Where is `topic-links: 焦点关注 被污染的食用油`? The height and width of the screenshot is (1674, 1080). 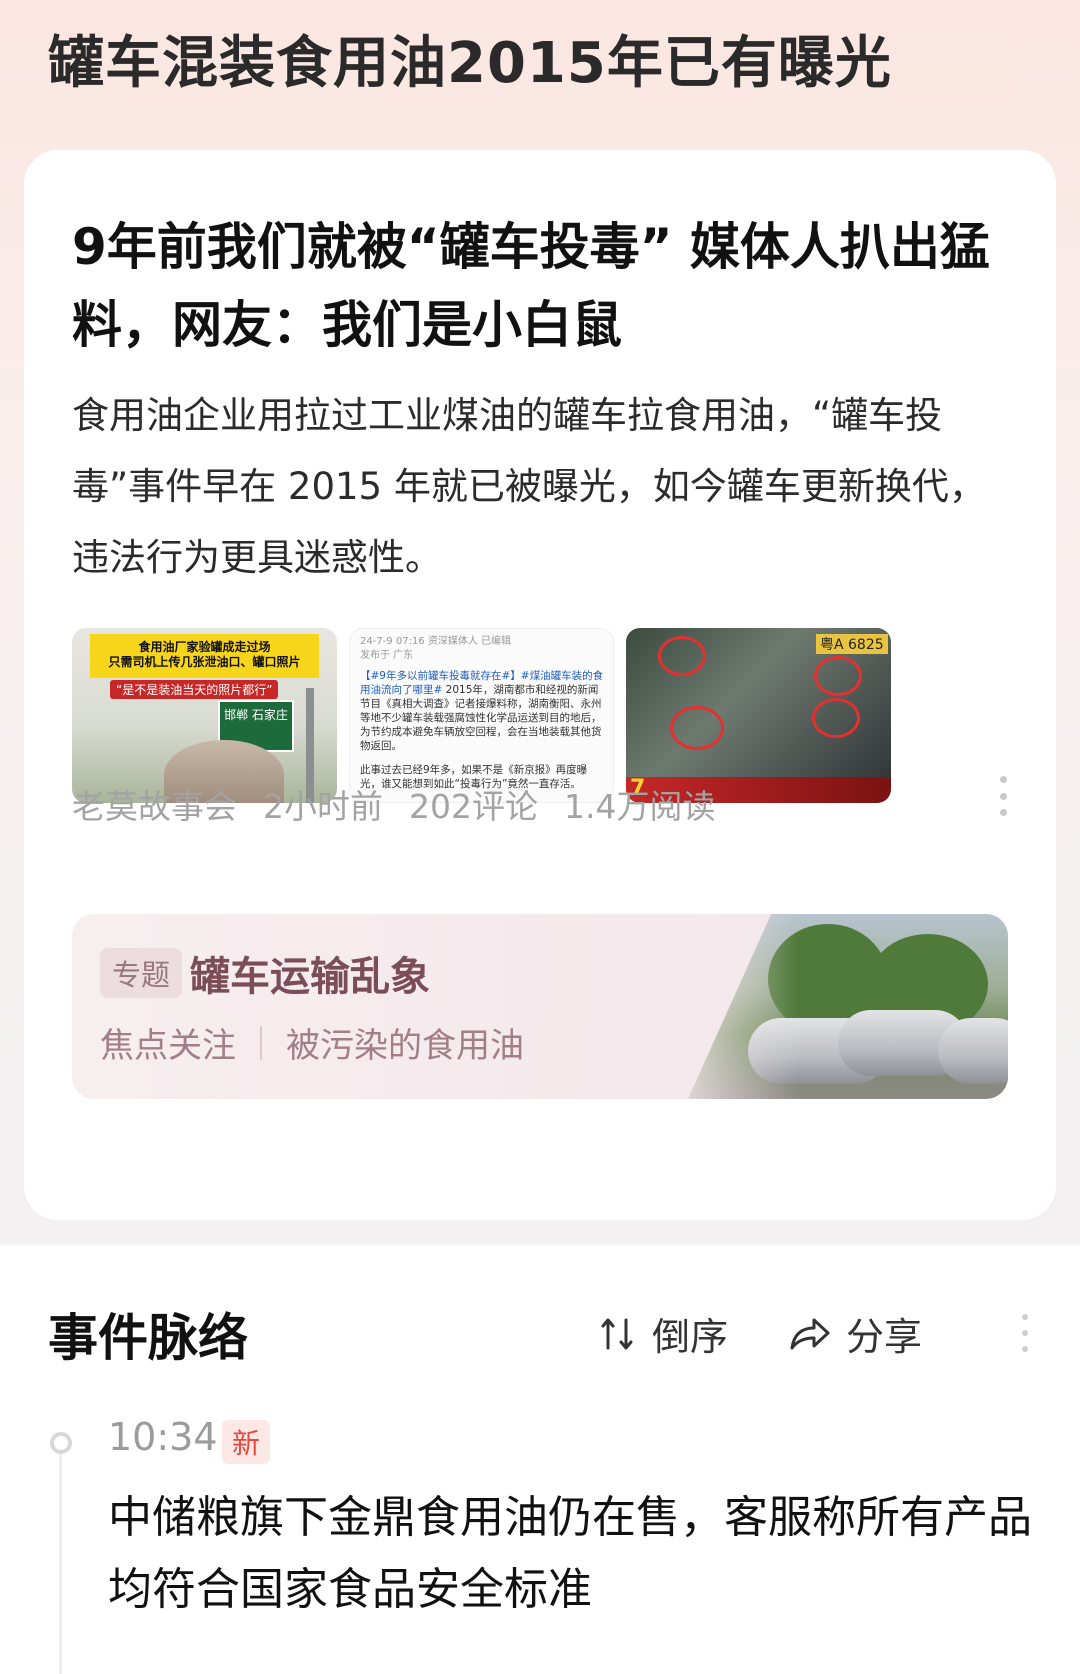 topic-links: 焦点关注 被污染的食用油 is located at coordinates (312, 1042).